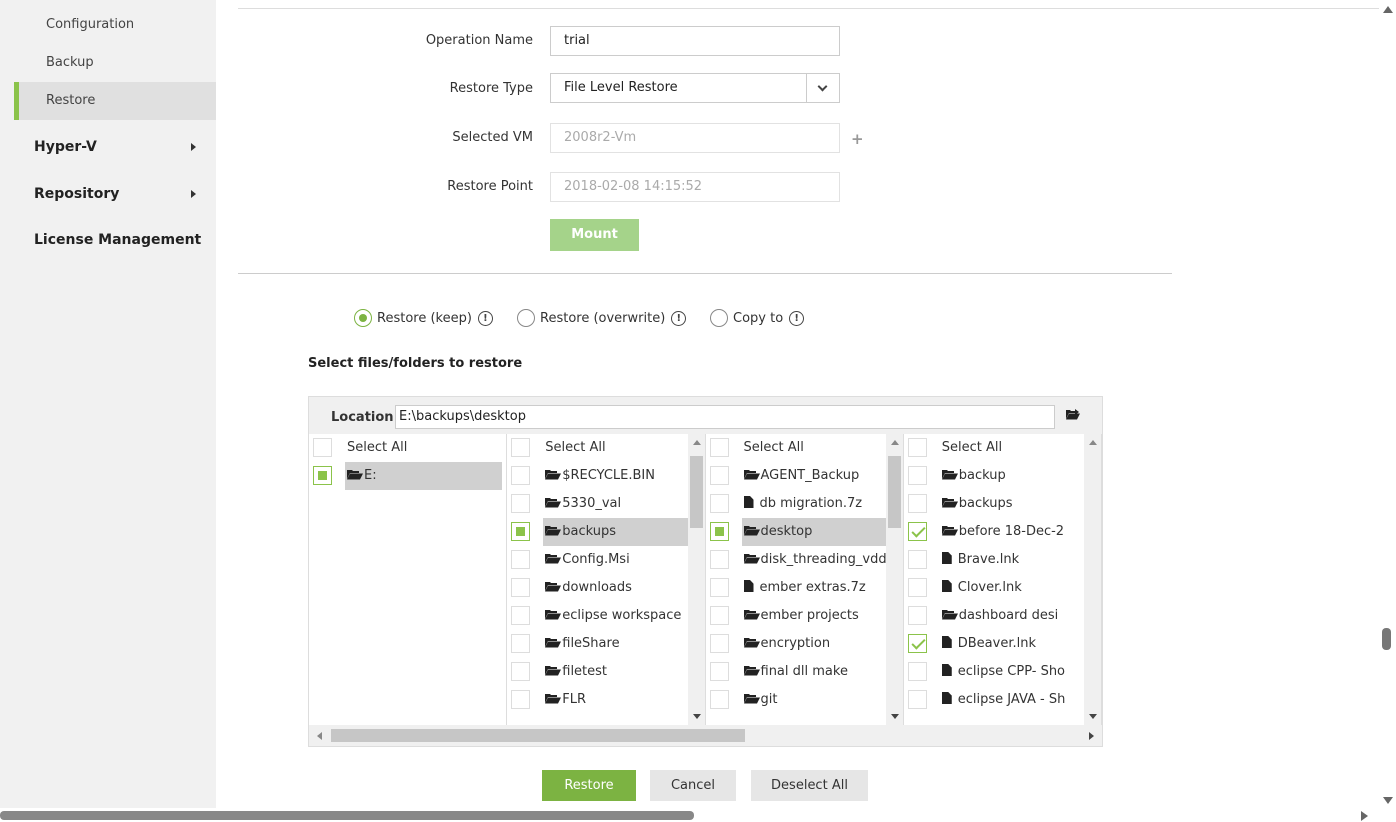 Image resolution: width=1396 pixels, height=822 pixels. Describe the element at coordinates (798, 672) in the screenshot. I see `item-label: final dll make` at that location.